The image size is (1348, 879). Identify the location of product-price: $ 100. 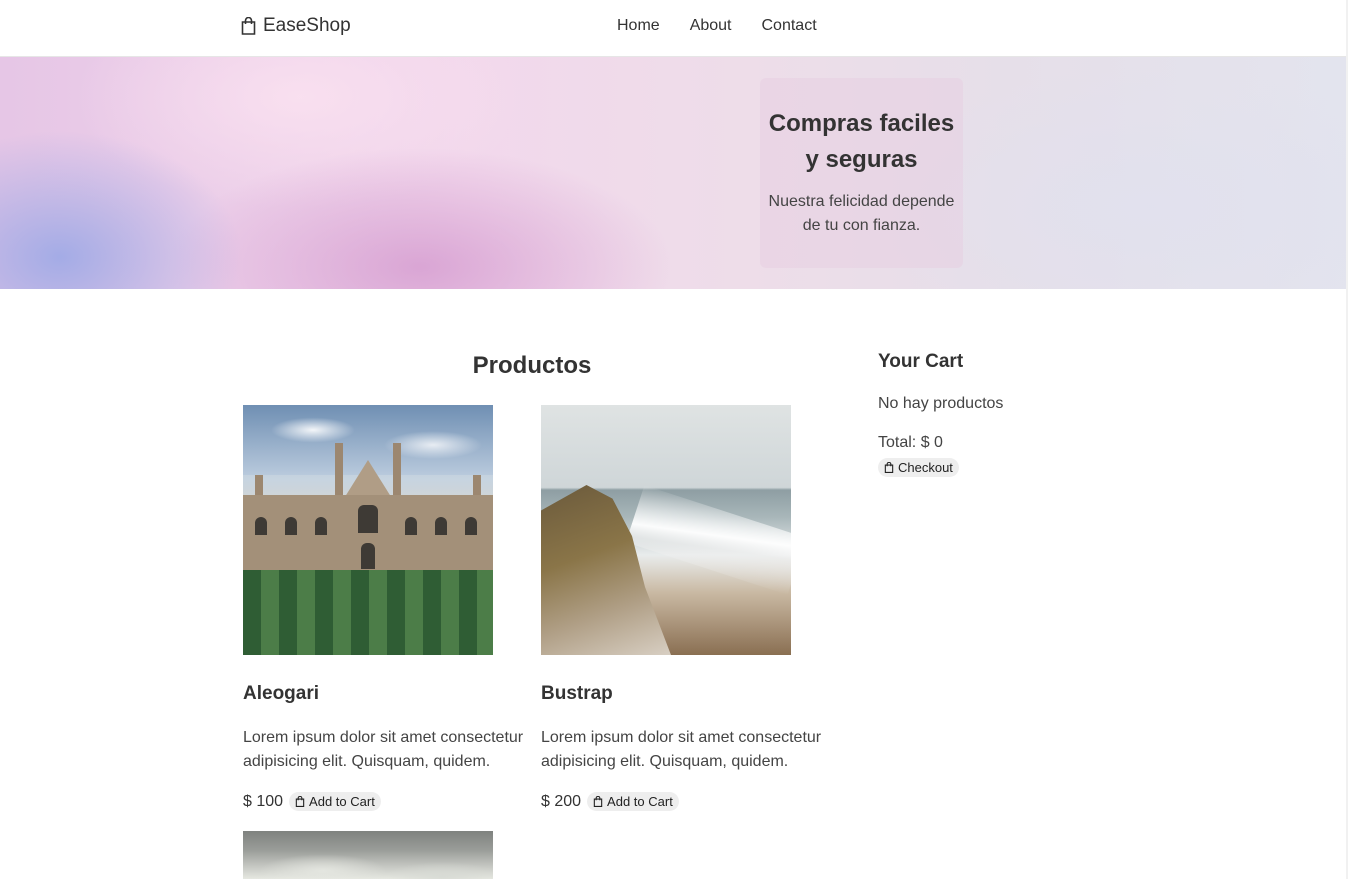
(263, 801).